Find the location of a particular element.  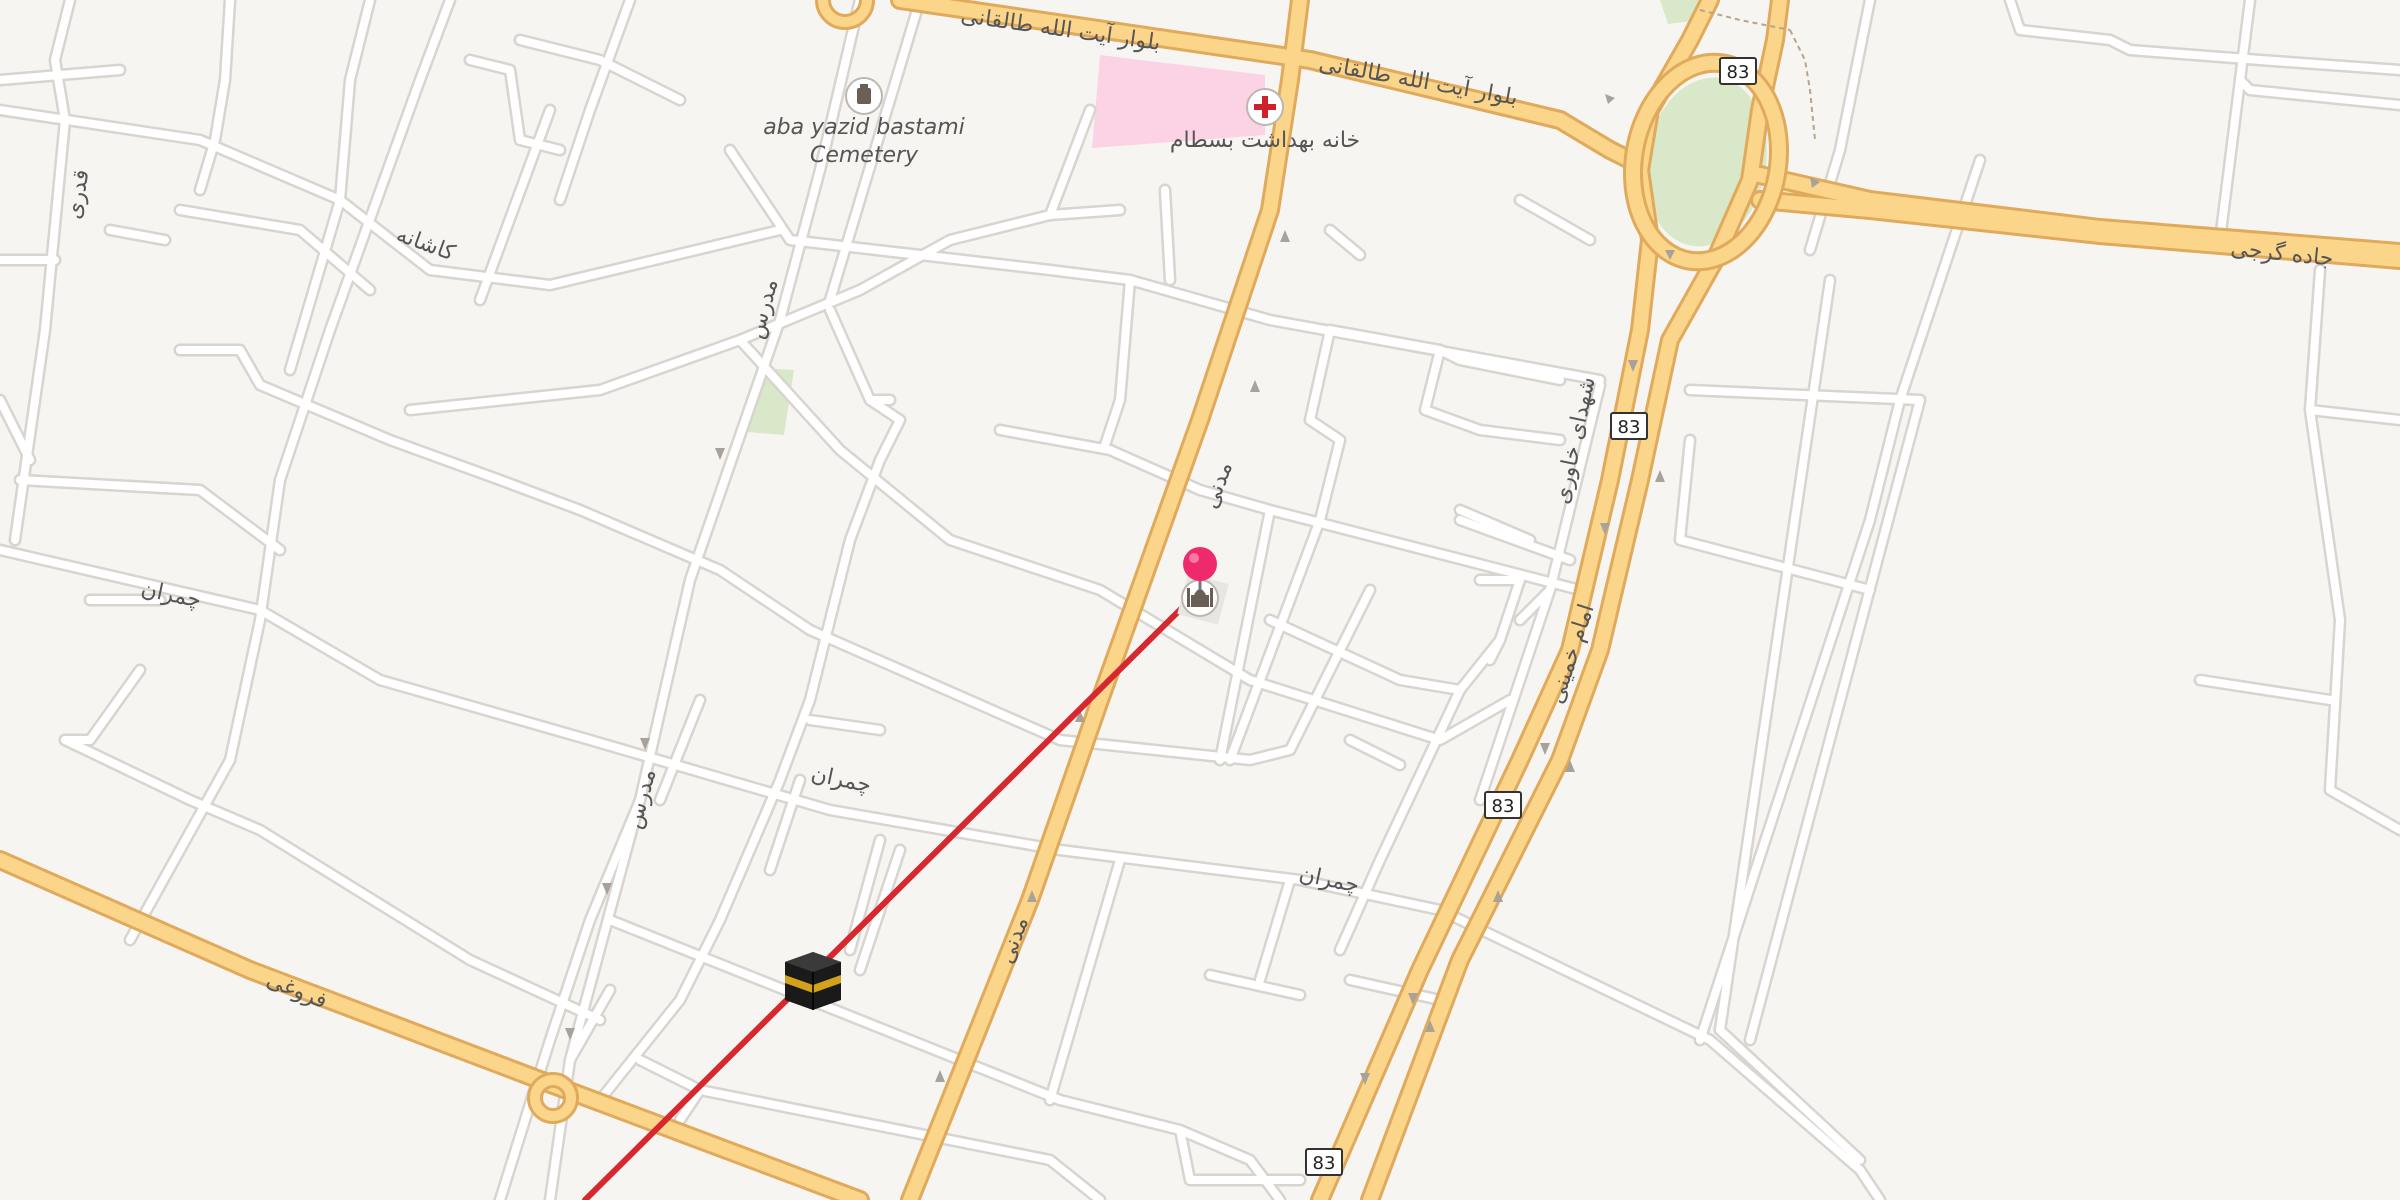

route-shield-2: 83 is located at coordinates (1629, 426).